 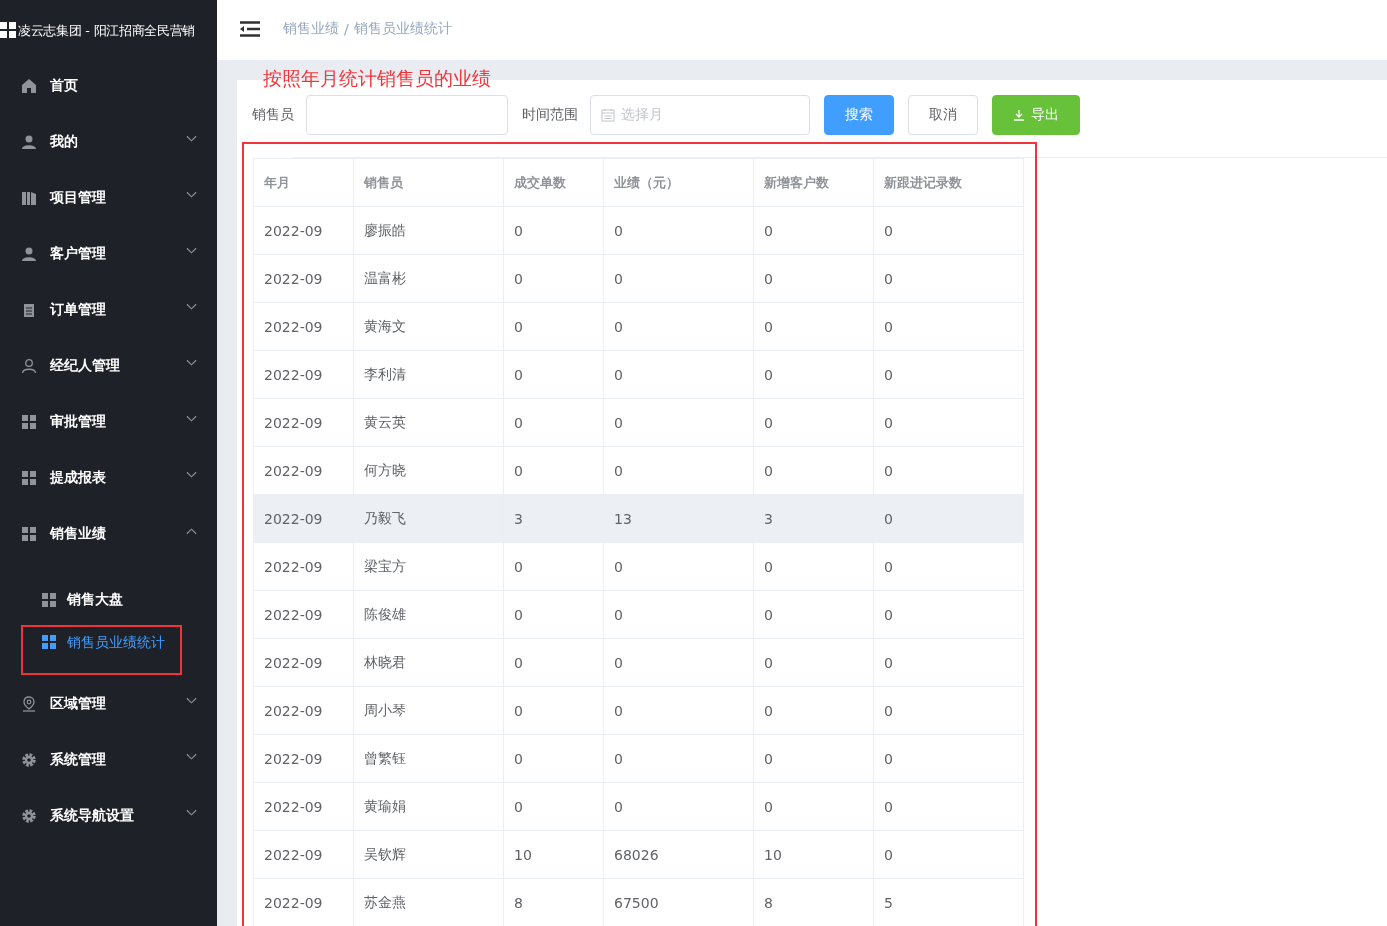 What do you see at coordinates (108, 422) in the screenshot?
I see `menu-item: 审批管理` at bounding box center [108, 422].